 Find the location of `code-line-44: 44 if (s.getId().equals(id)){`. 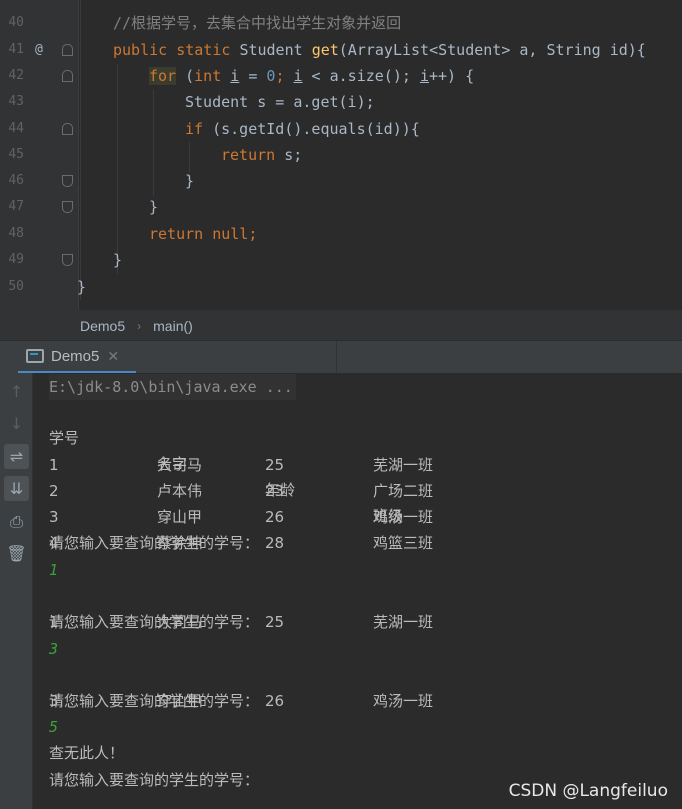

code-line-44: 44 if (s.getId().equals(id)){ is located at coordinates (341, 129).